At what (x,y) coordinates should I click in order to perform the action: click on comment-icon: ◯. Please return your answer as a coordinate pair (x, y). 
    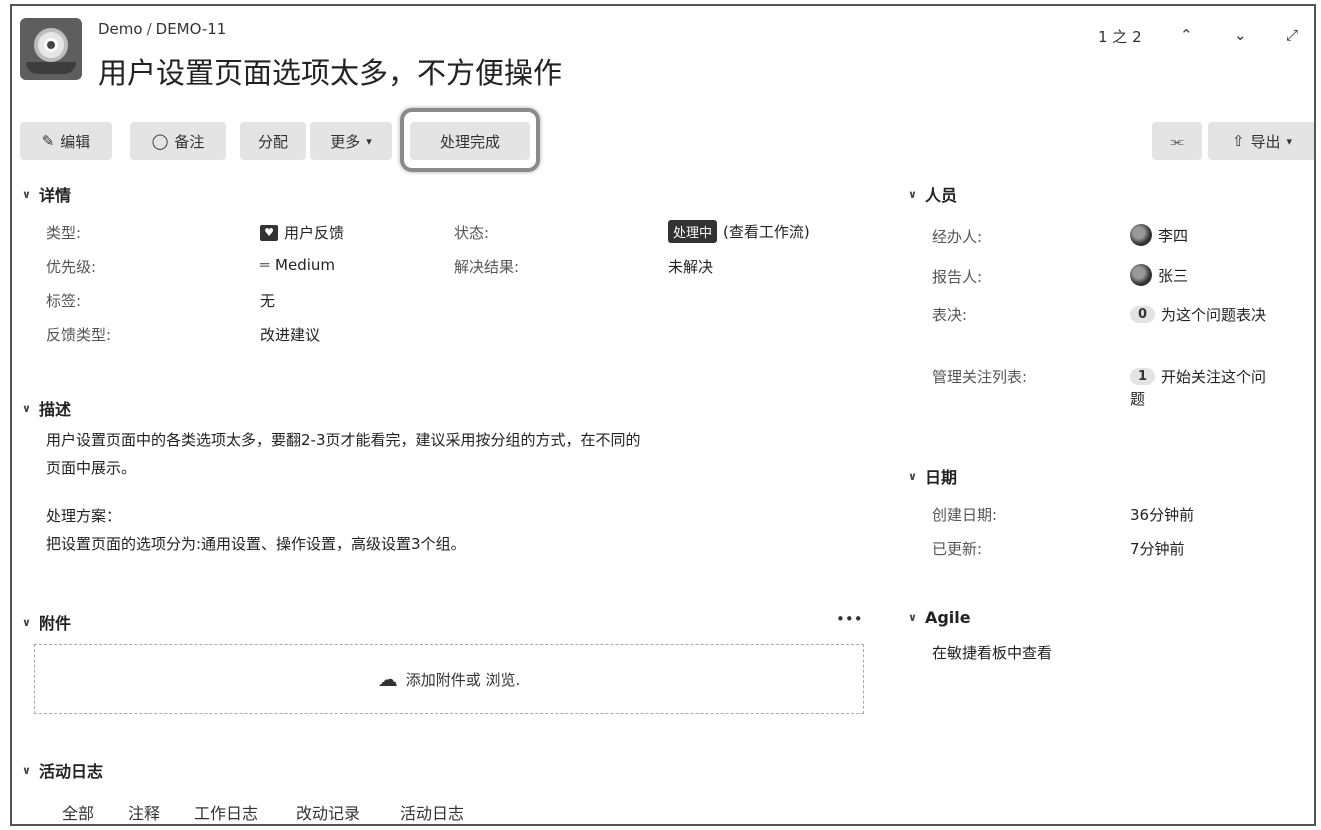
    Looking at the image, I should click on (160, 141).